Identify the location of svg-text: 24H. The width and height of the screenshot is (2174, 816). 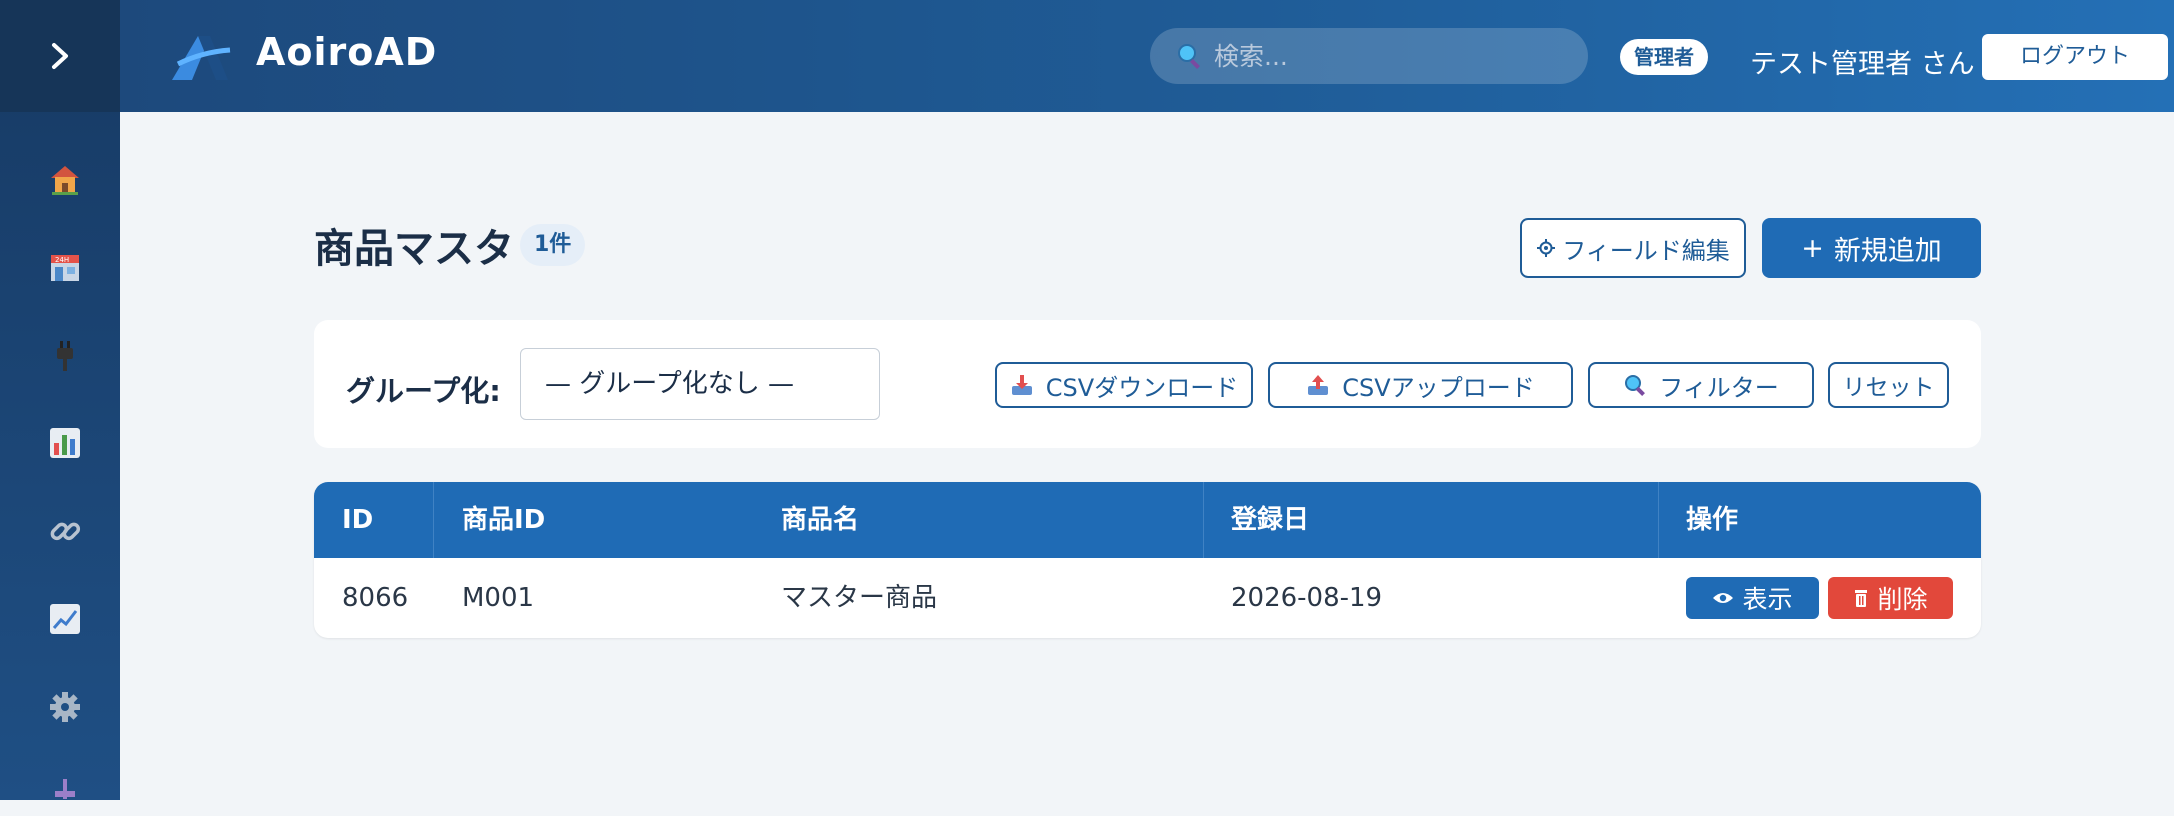
(62, 260).